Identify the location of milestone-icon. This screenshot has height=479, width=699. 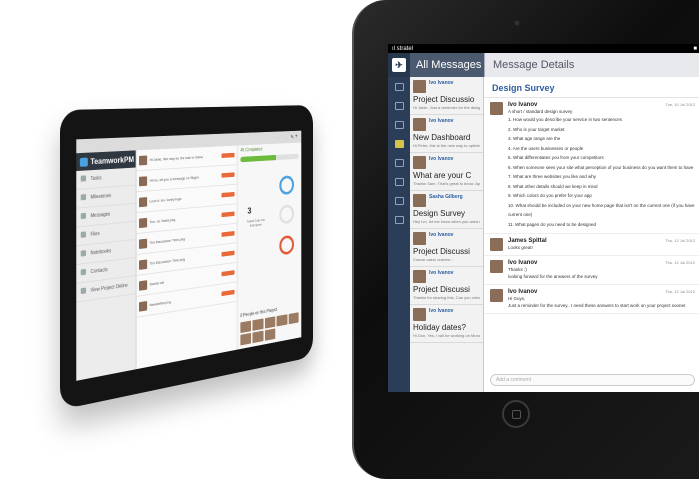
(399, 163).